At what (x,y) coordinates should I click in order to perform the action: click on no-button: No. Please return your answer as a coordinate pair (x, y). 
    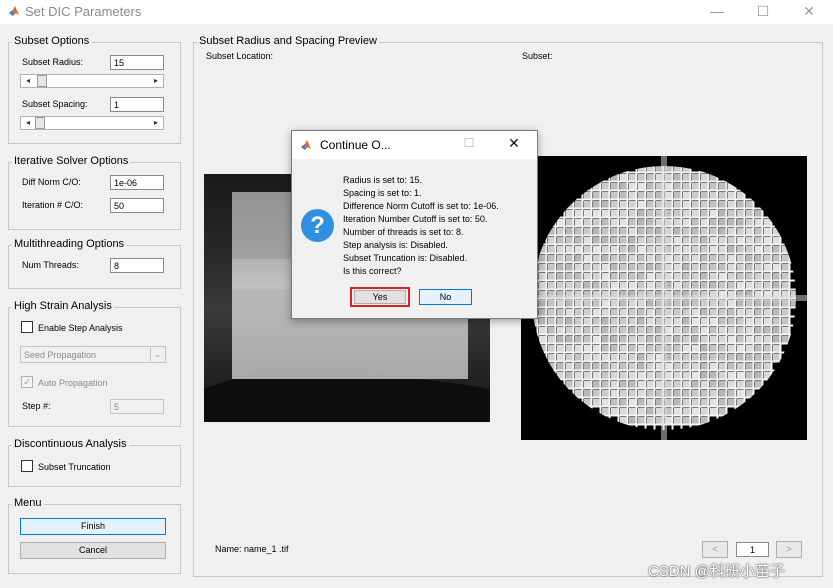
    Looking at the image, I should click on (445, 297).